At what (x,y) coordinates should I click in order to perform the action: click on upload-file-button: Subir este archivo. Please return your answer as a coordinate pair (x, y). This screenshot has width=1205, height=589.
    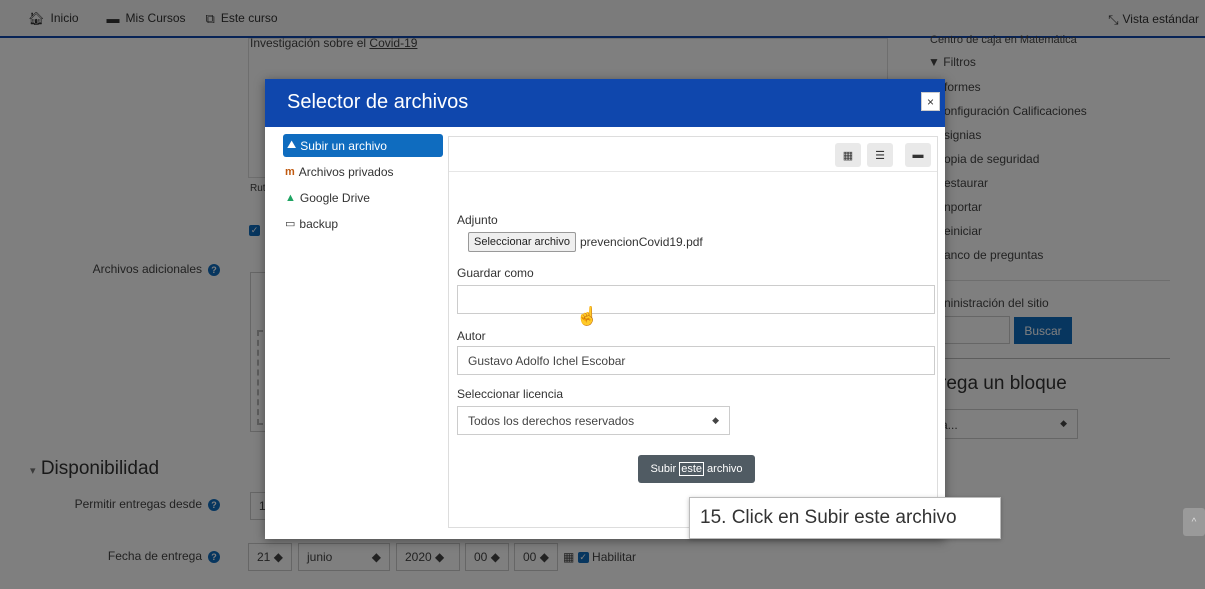
    Looking at the image, I should click on (696, 469).